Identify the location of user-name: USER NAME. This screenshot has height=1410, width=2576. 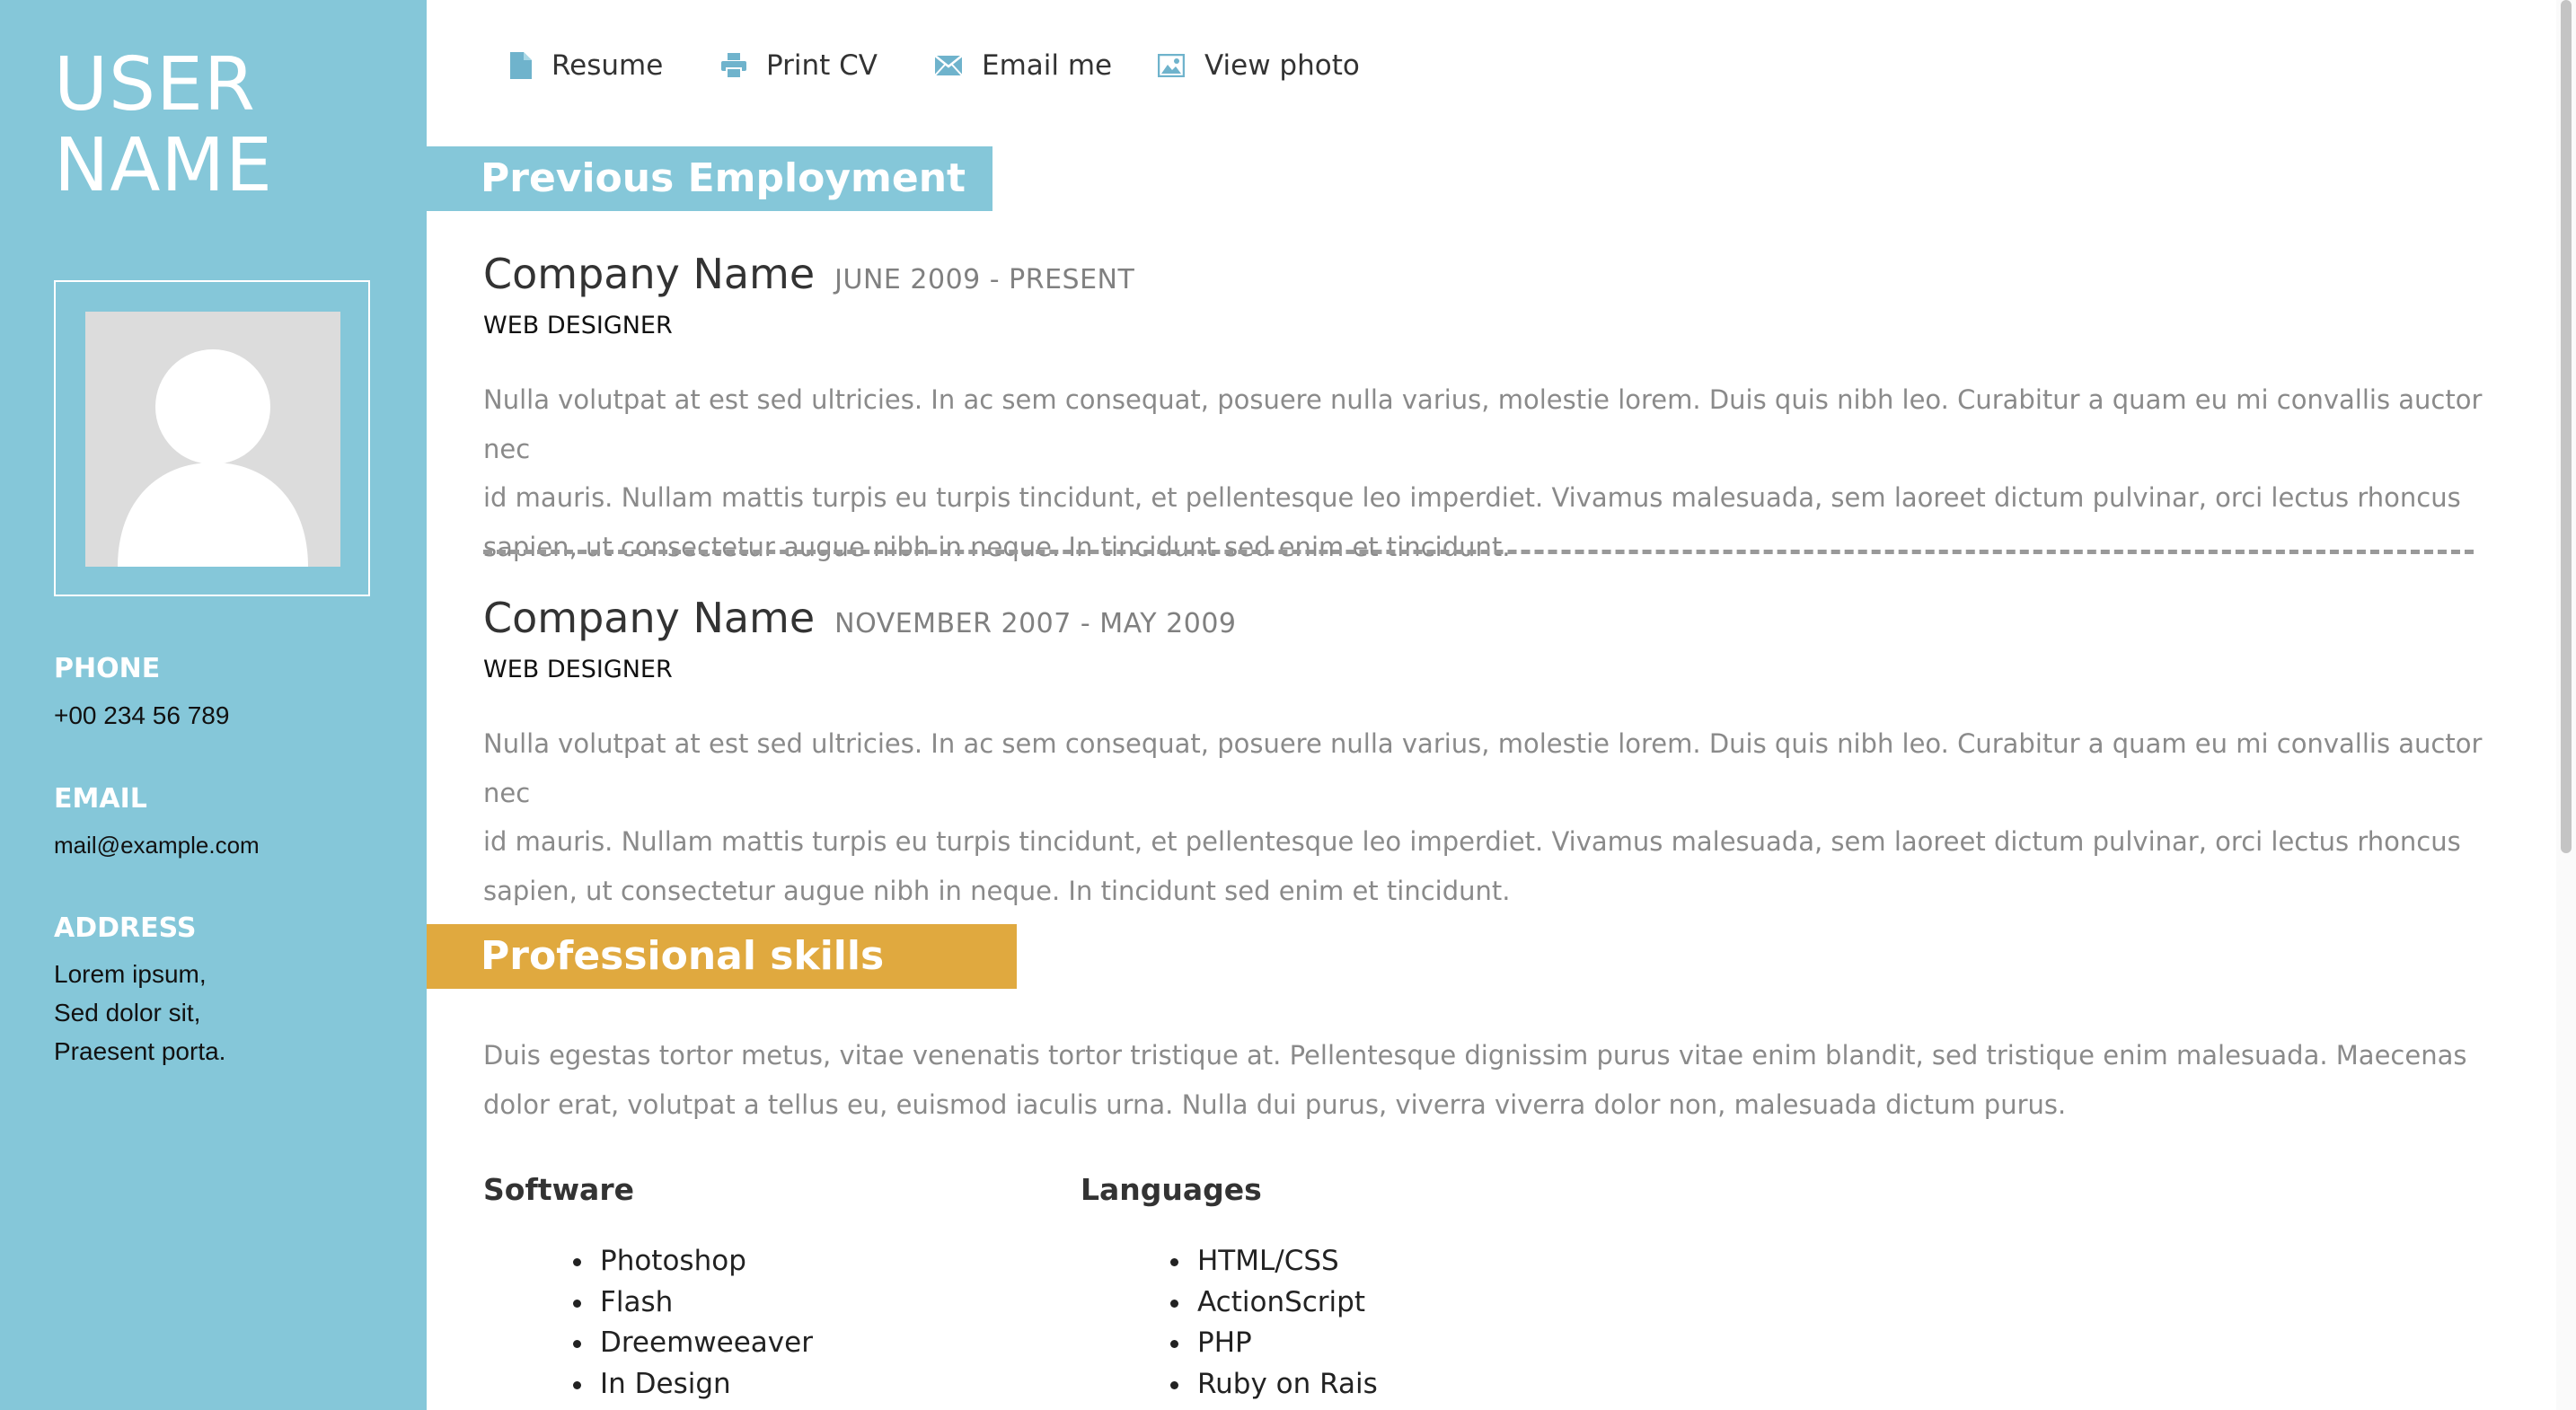
(163, 126).